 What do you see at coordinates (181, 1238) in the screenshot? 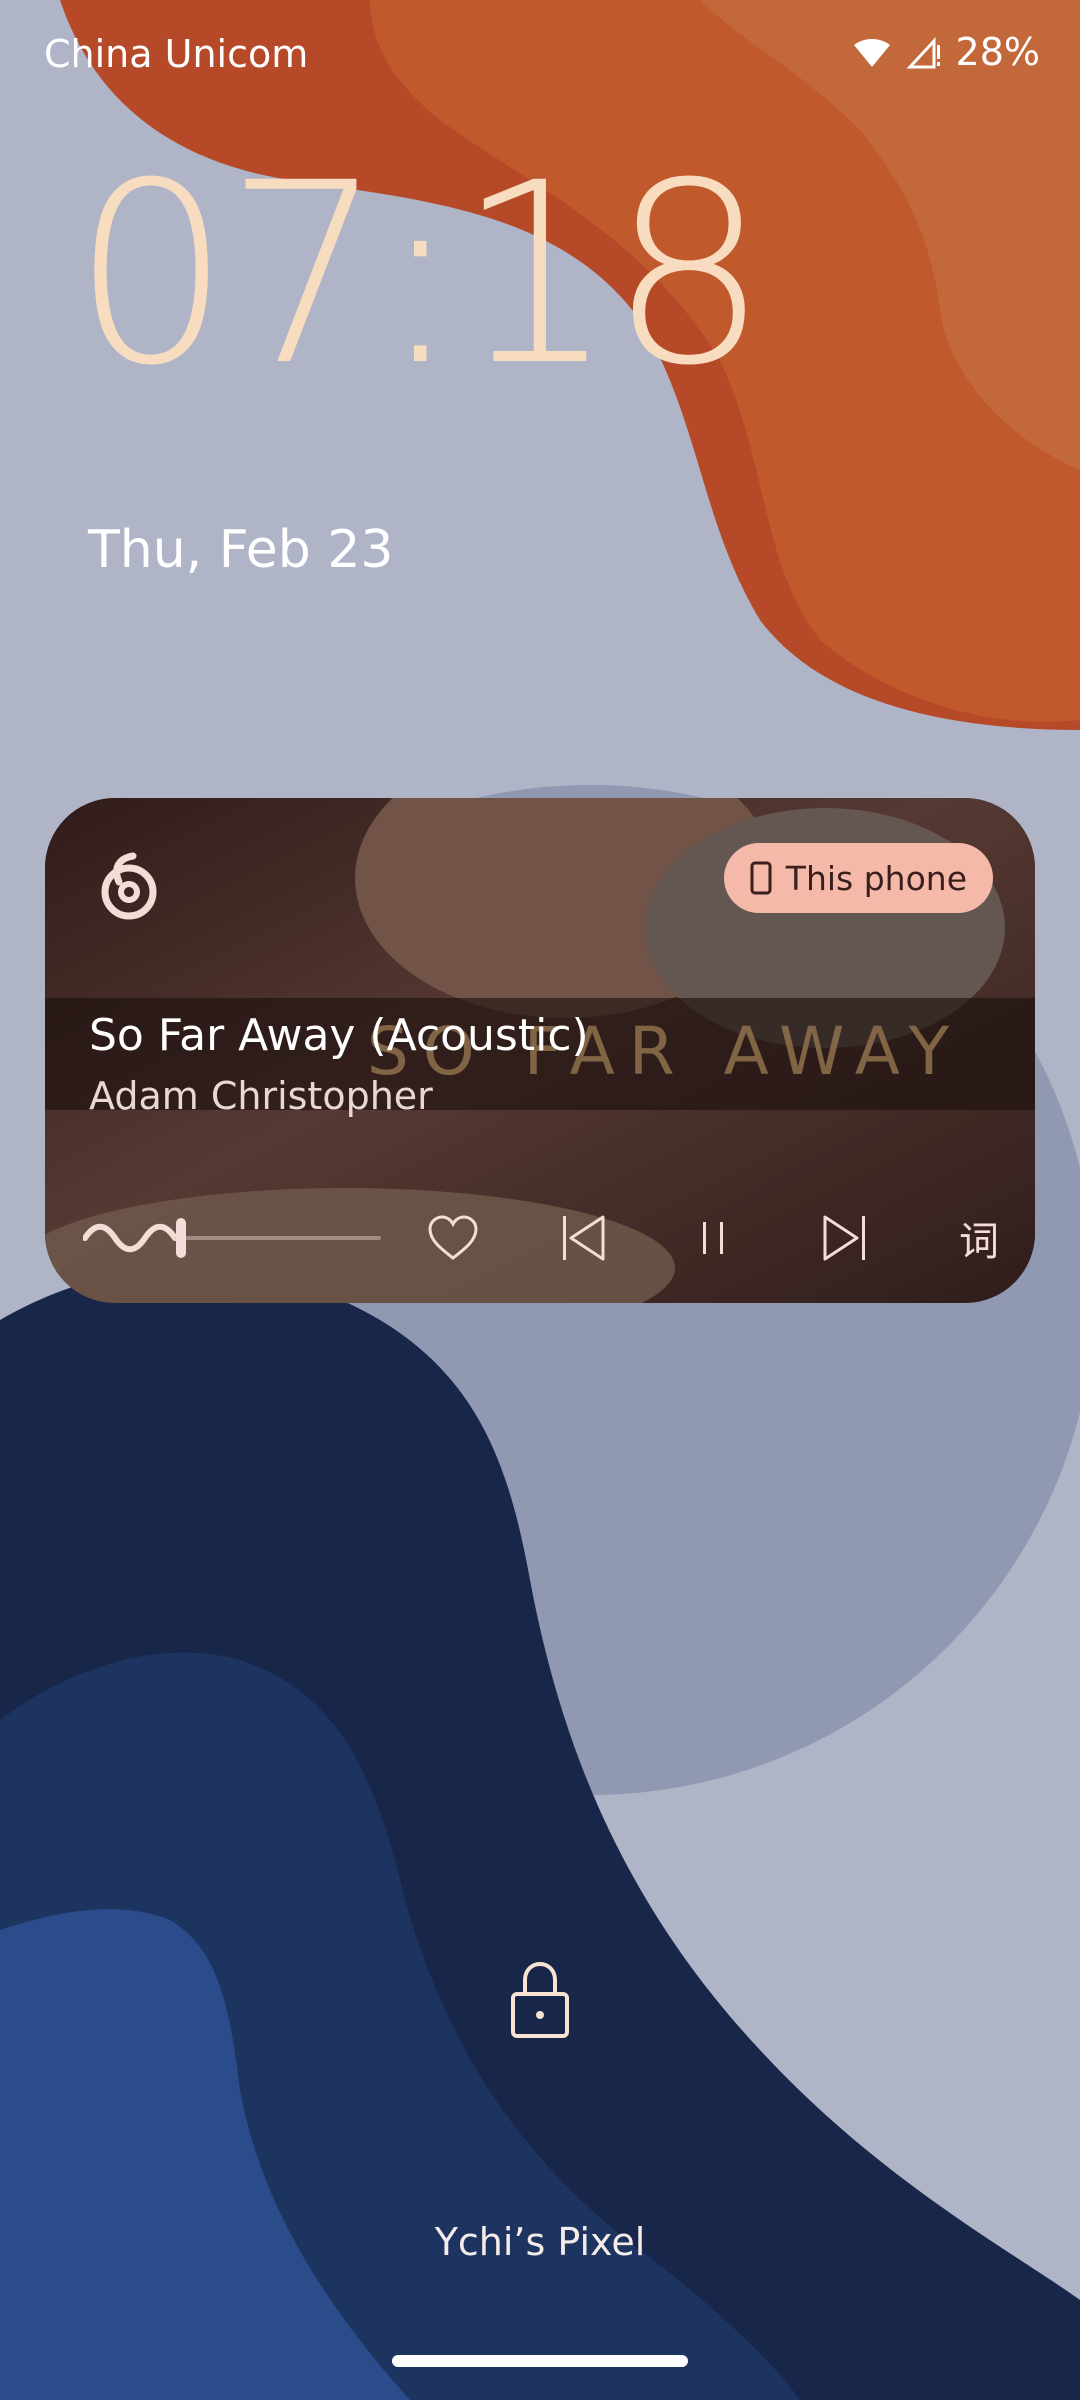
I see `seek-thumb` at bounding box center [181, 1238].